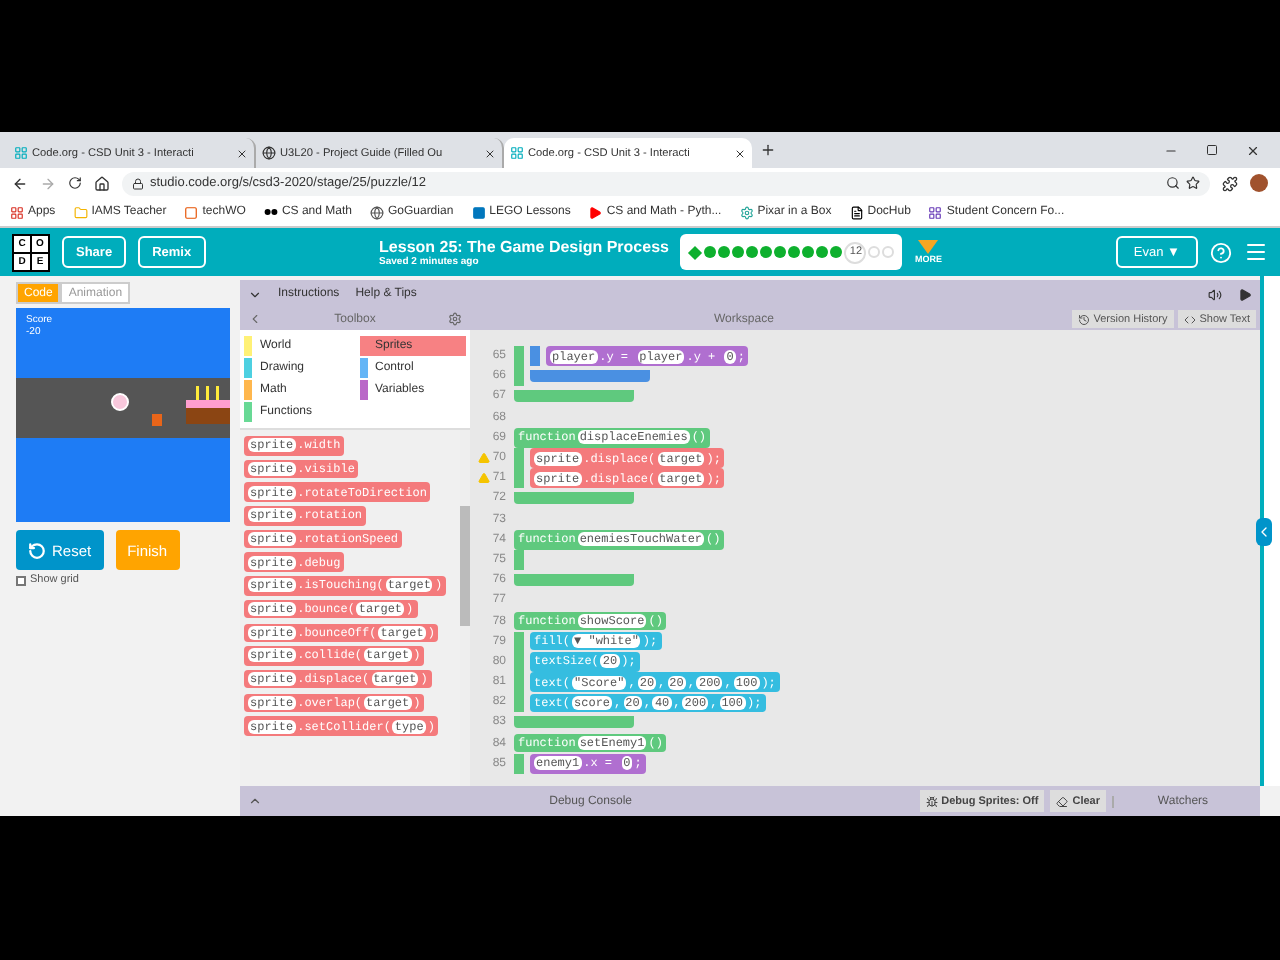 The width and height of the screenshot is (1280, 960). What do you see at coordinates (1062, 801) in the screenshot?
I see `eraser-icon` at bounding box center [1062, 801].